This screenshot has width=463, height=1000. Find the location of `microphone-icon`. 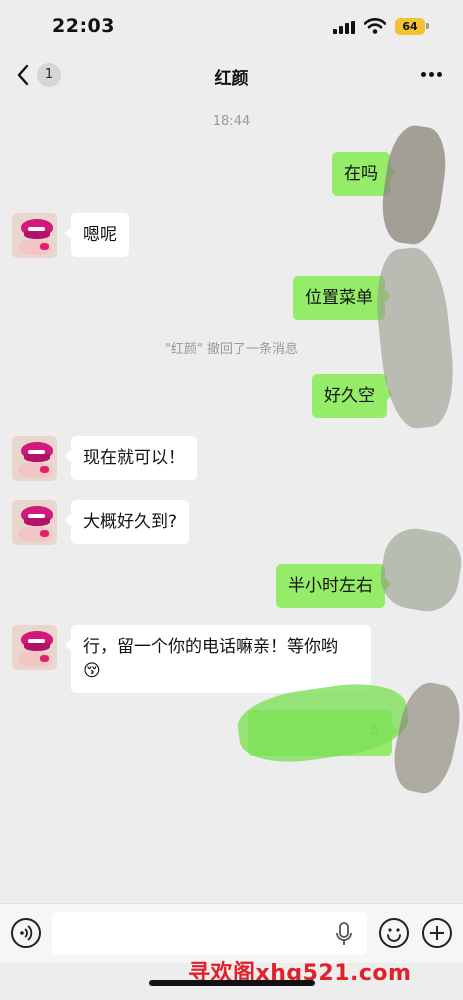

microphone-icon is located at coordinates (344, 934).